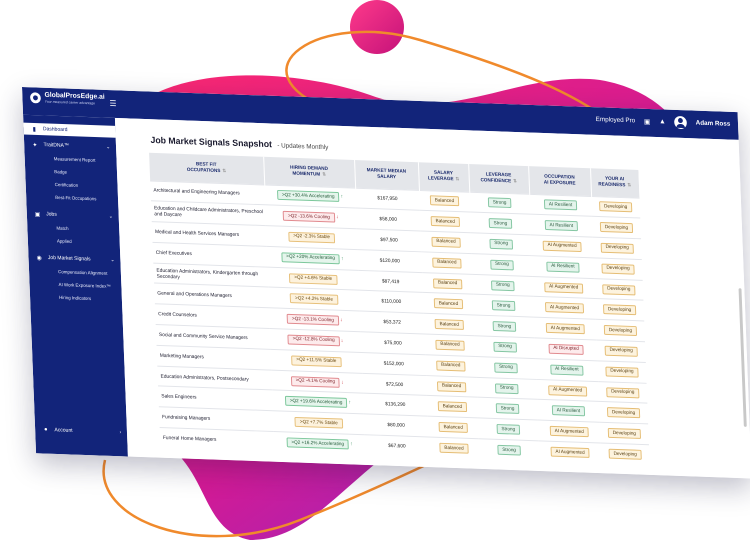 This screenshot has height=547, width=750. What do you see at coordinates (616, 120) in the screenshot?
I see `plan-label: Employed Pro` at bounding box center [616, 120].